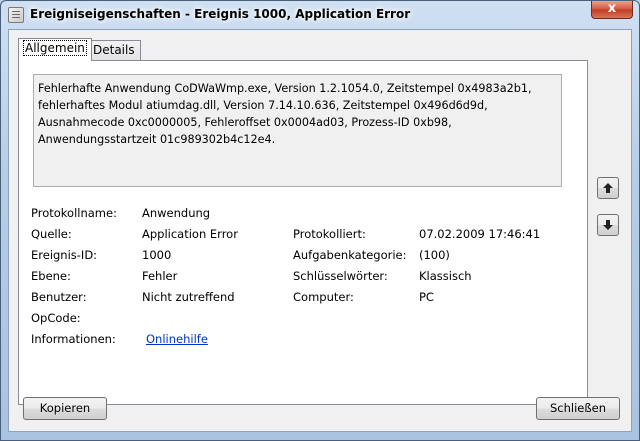 The height and width of the screenshot is (441, 640). Describe the element at coordinates (190, 234) in the screenshot. I see `value-quelle: Application Error` at that location.